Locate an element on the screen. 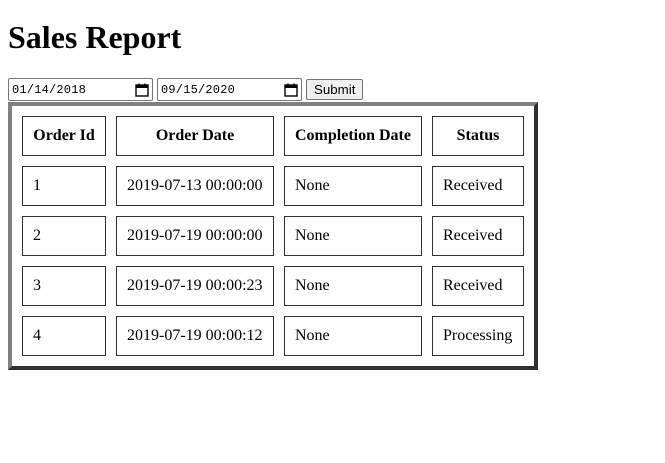 This screenshot has width=665, height=463. order-id-cell: 4 is located at coordinates (64, 336).